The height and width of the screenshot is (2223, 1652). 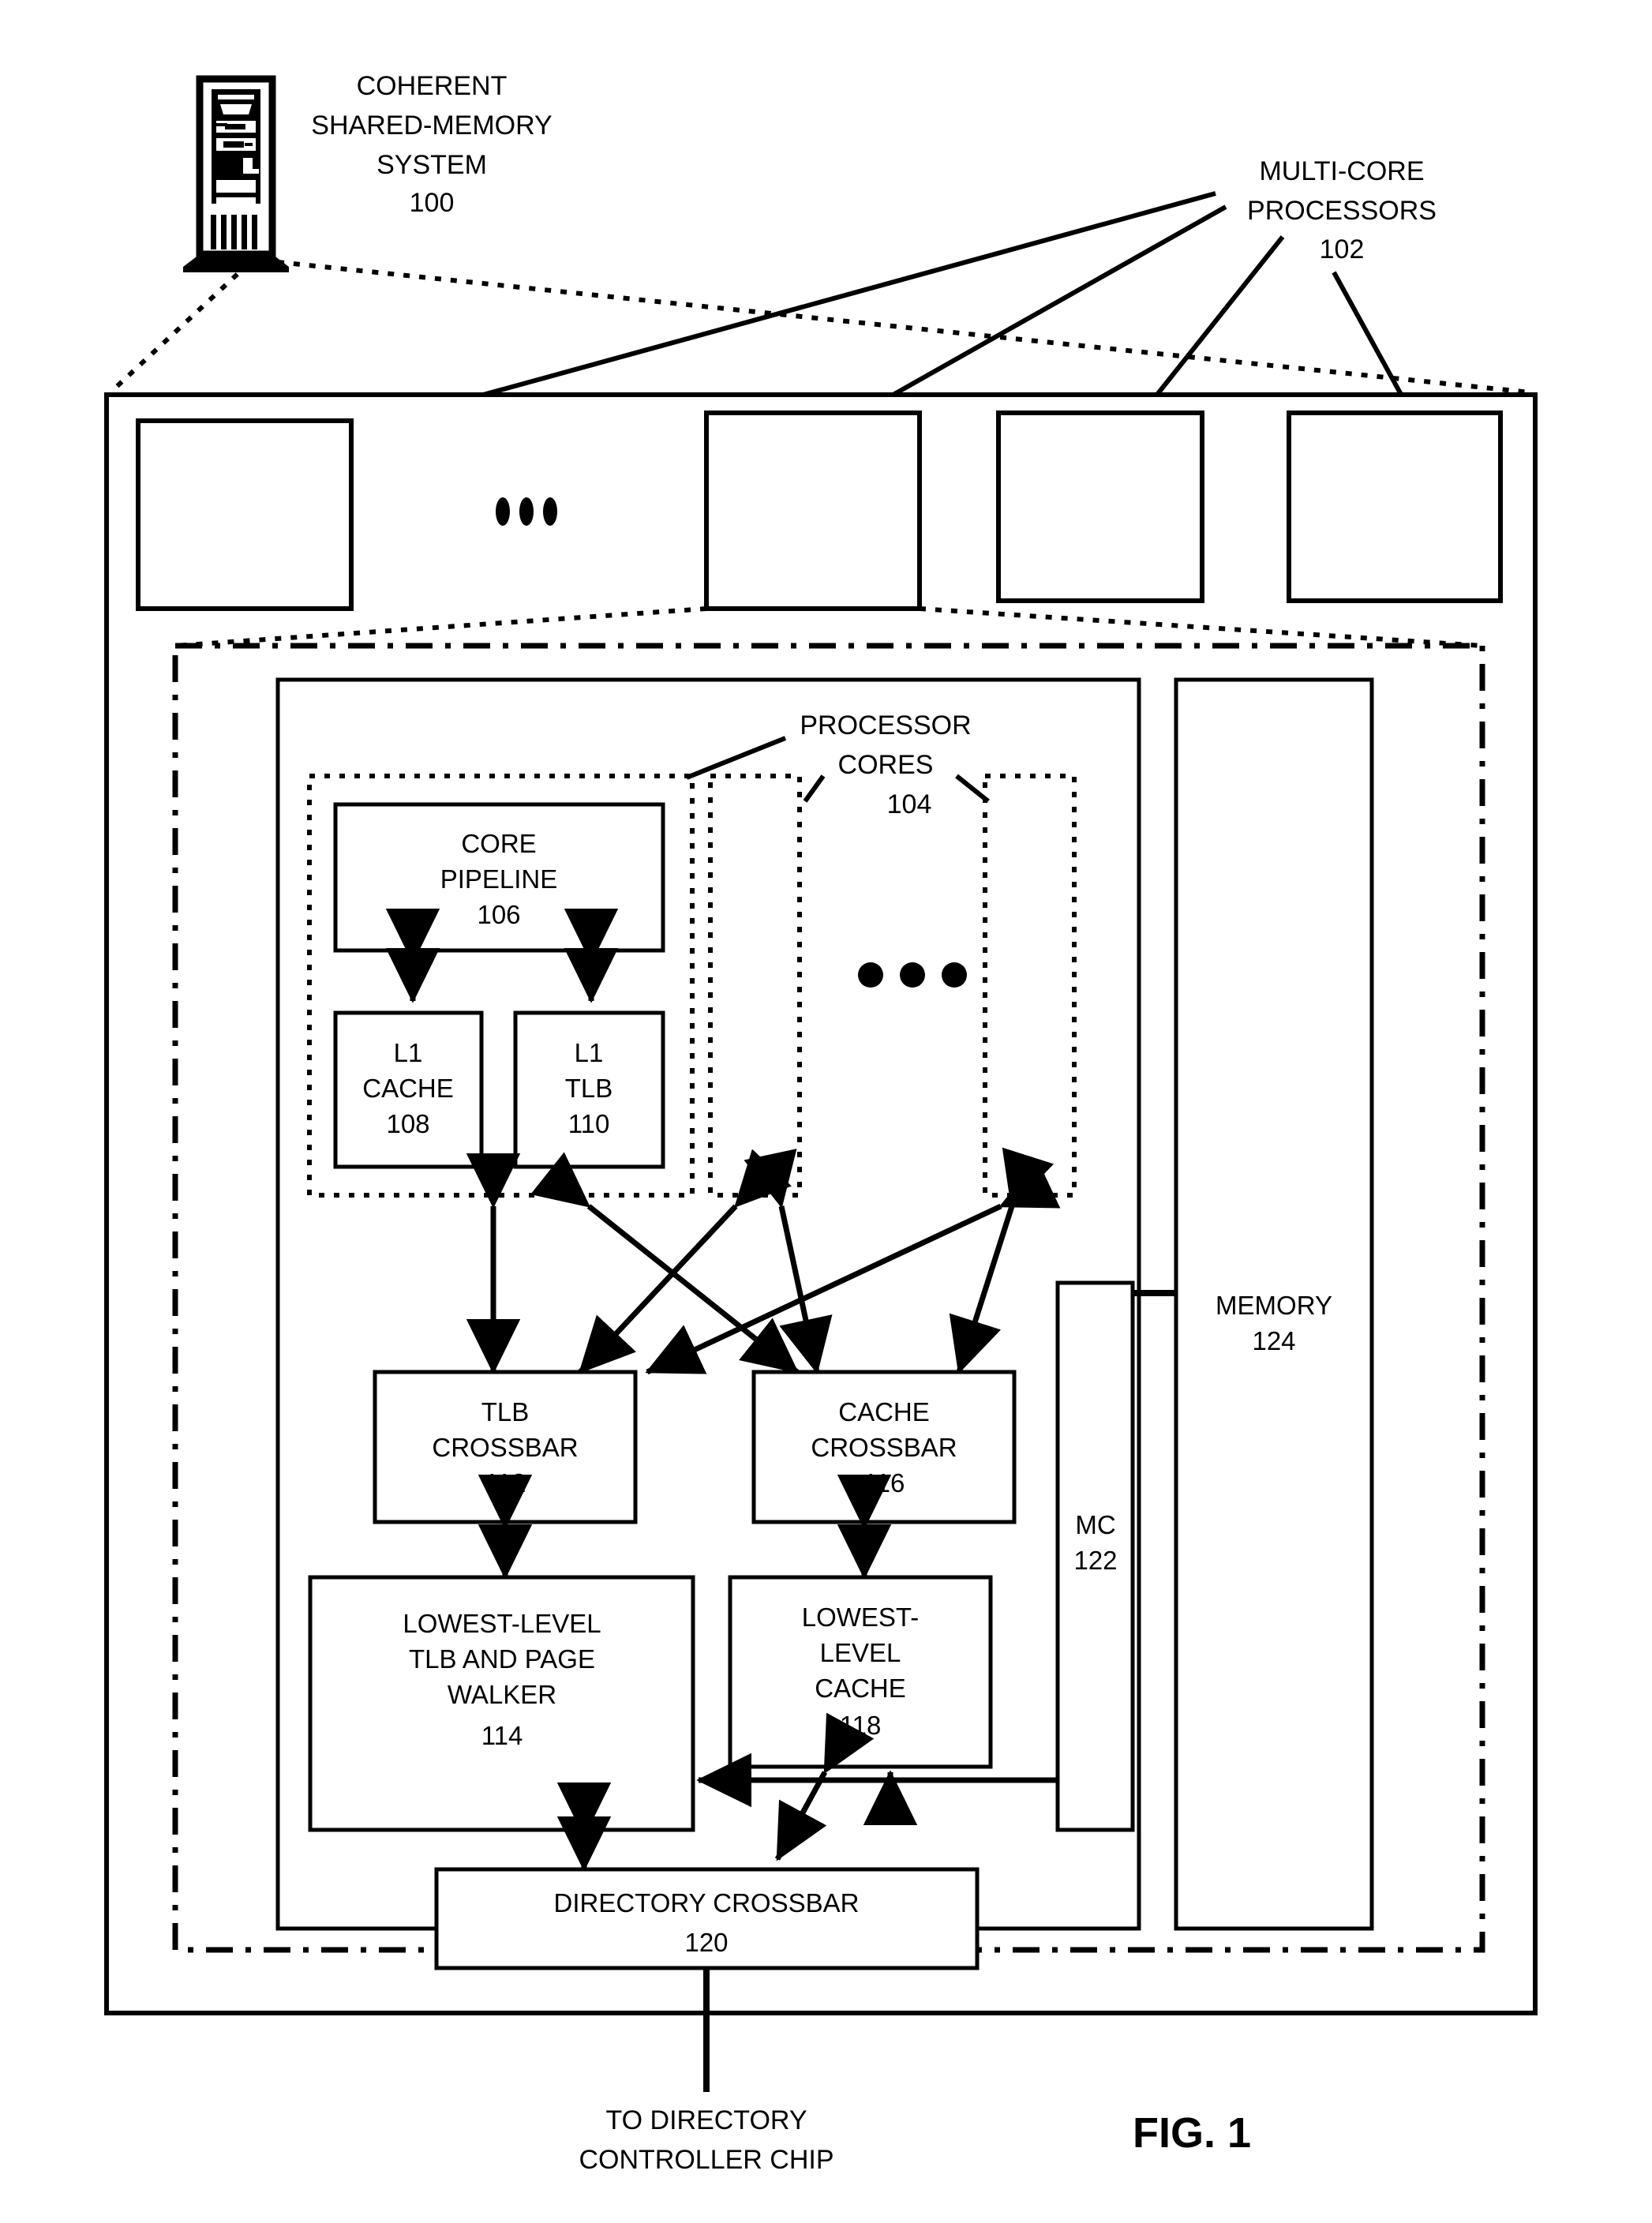 What do you see at coordinates (431, 165) in the screenshot?
I see `system-title-line-3: SYSTEM` at bounding box center [431, 165].